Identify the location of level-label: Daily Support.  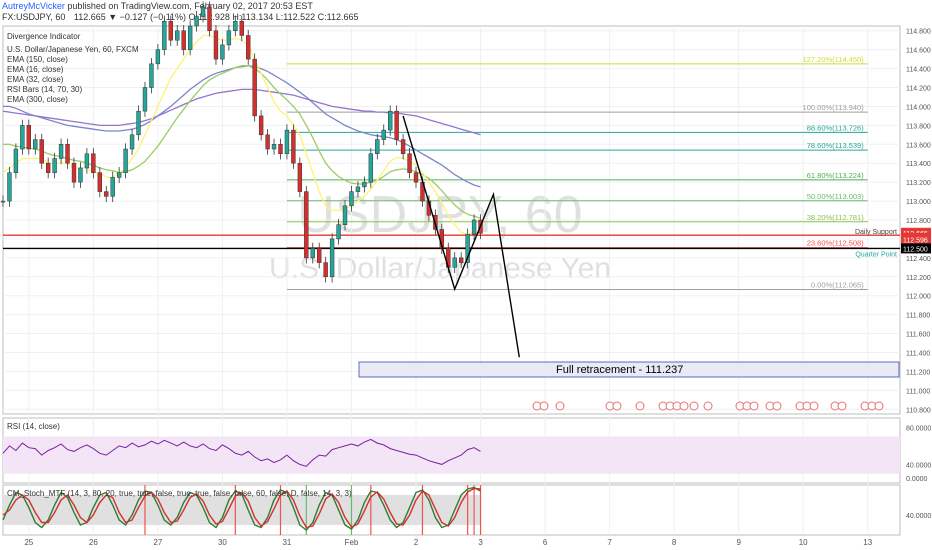
(876, 232).